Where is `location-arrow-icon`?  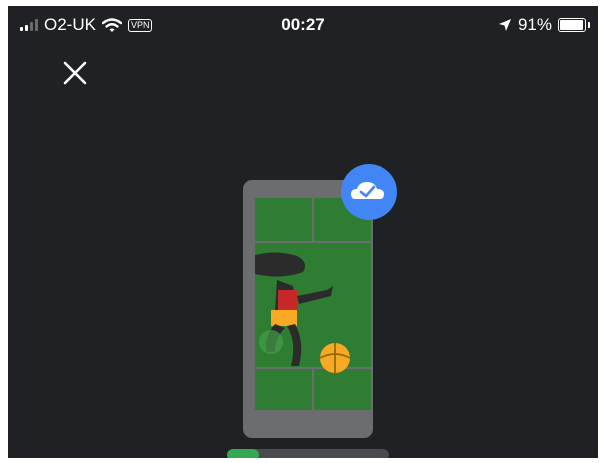 location-arrow-icon is located at coordinates (504, 25).